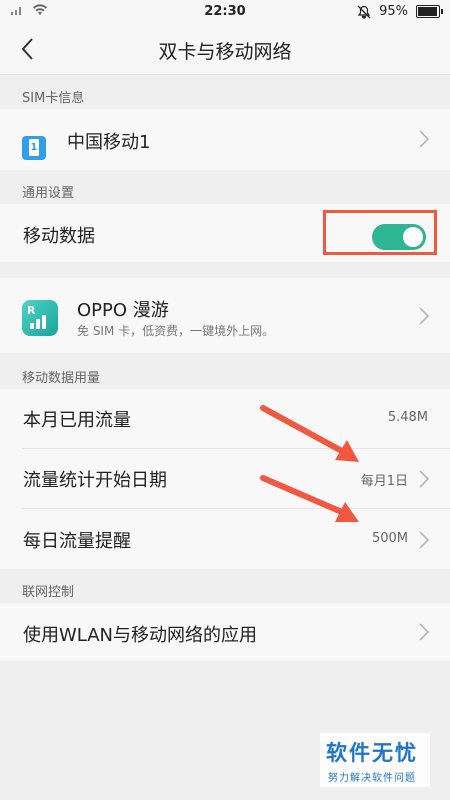 The image size is (450, 800). What do you see at coordinates (48, 193) in the screenshot?
I see `section-general-label: 通用设置` at bounding box center [48, 193].